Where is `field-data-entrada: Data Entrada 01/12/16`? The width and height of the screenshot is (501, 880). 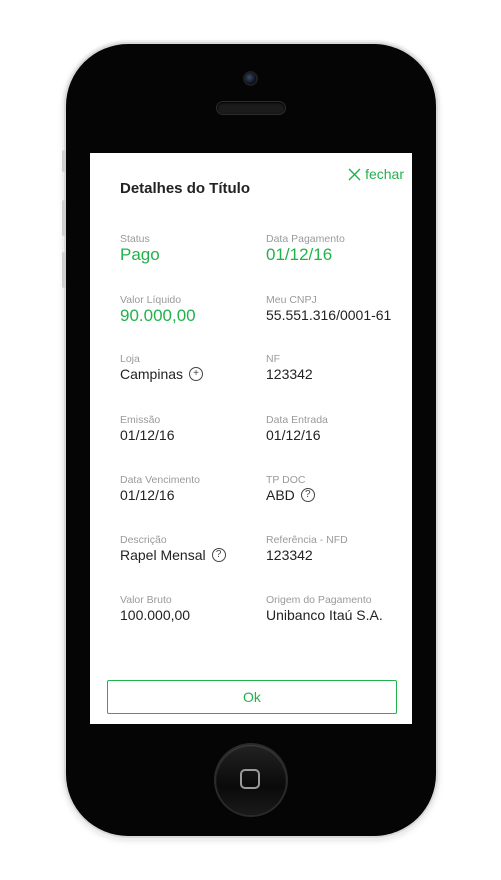
field-data-entrada: Data Entrada 01/12/16 is located at coordinates (297, 429).